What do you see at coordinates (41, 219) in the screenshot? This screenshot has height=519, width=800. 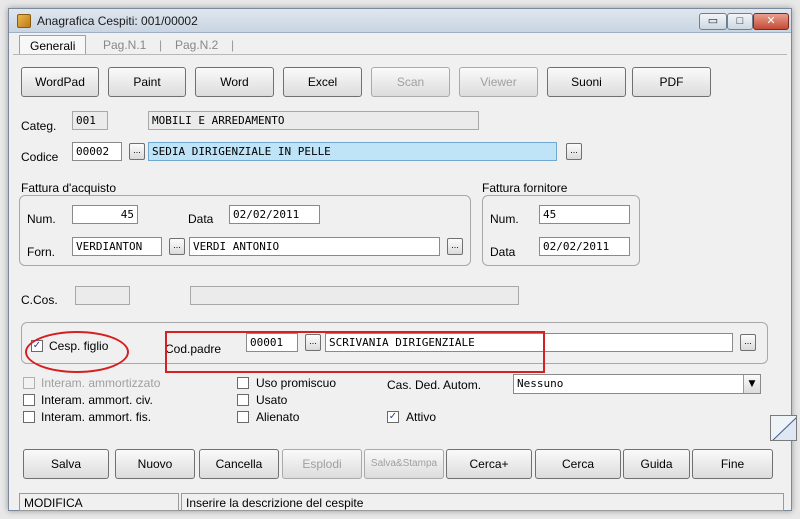 I see `fattura-num-label: Num.` at bounding box center [41, 219].